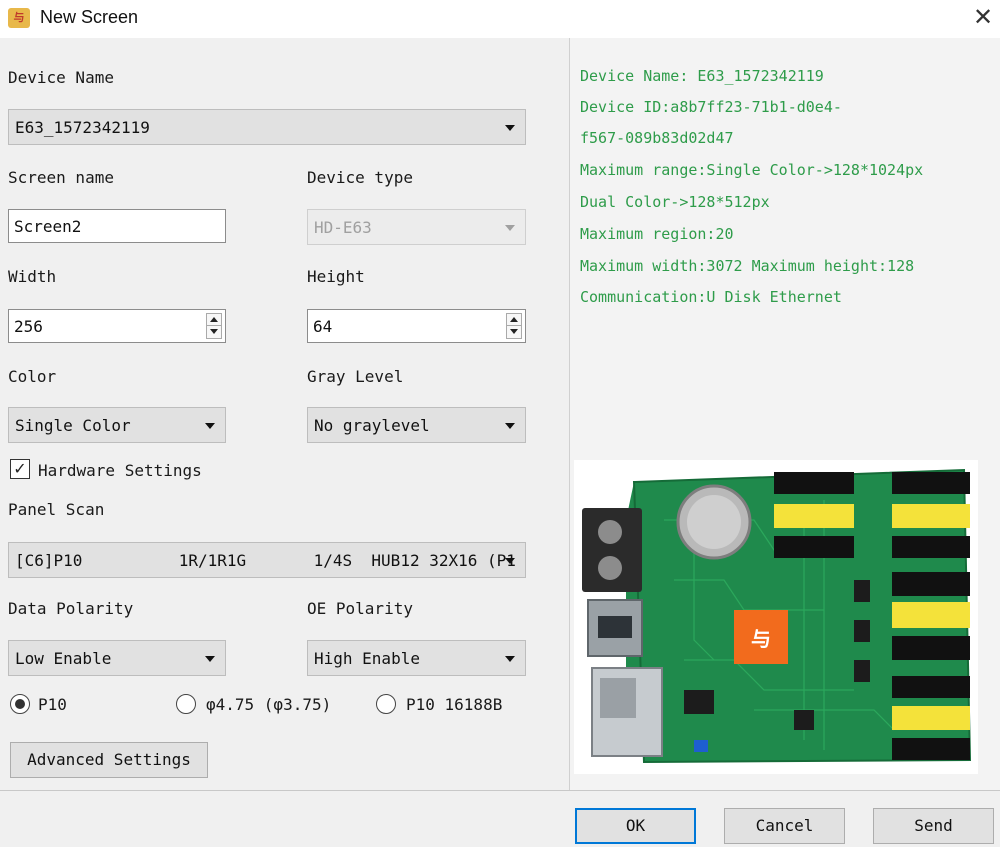  I want to click on oe-polarity-select: High Enable, so click(416, 658).